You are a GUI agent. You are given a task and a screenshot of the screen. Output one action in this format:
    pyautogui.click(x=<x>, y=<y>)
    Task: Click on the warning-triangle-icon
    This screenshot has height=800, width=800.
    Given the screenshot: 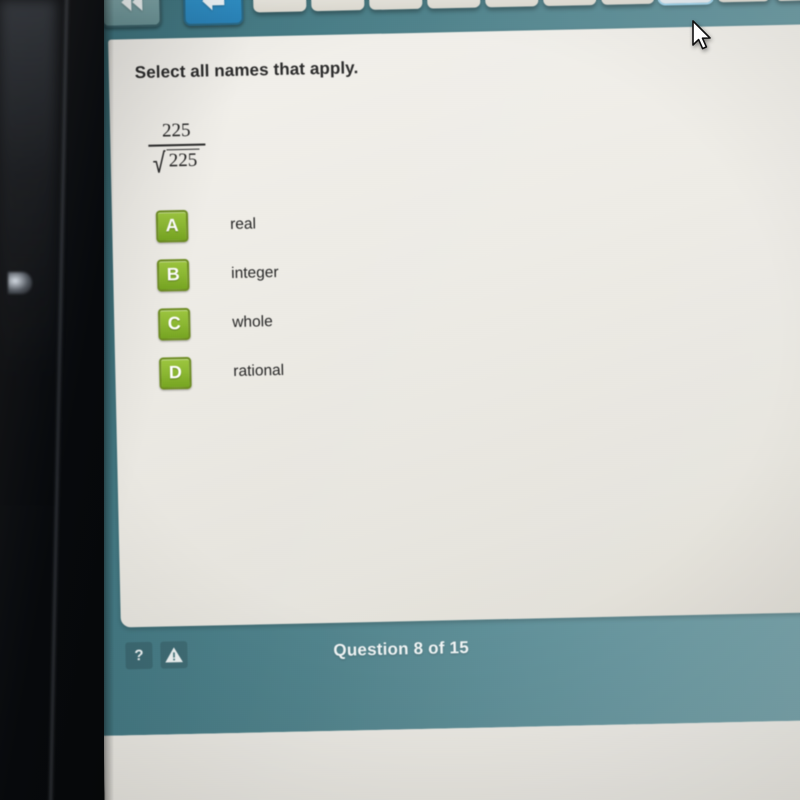 What is the action you would take?
    pyautogui.click(x=173, y=654)
    